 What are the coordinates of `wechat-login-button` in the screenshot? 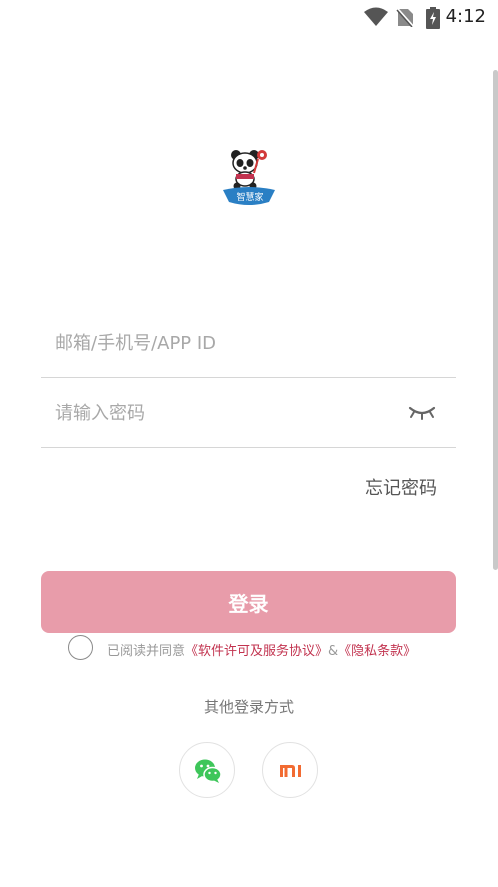 It's located at (207, 770).